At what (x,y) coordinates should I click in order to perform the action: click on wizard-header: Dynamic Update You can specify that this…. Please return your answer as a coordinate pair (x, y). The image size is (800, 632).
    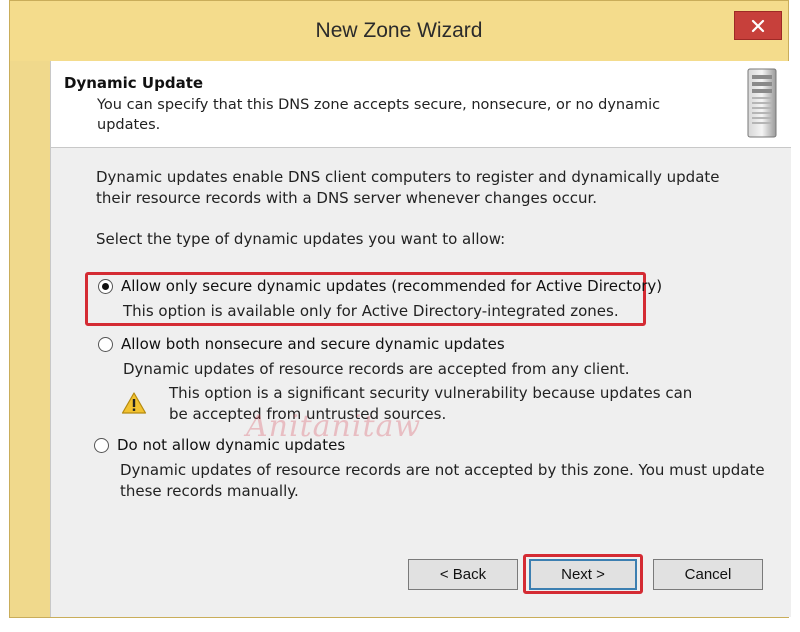
    Looking at the image, I should click on (421, 104).